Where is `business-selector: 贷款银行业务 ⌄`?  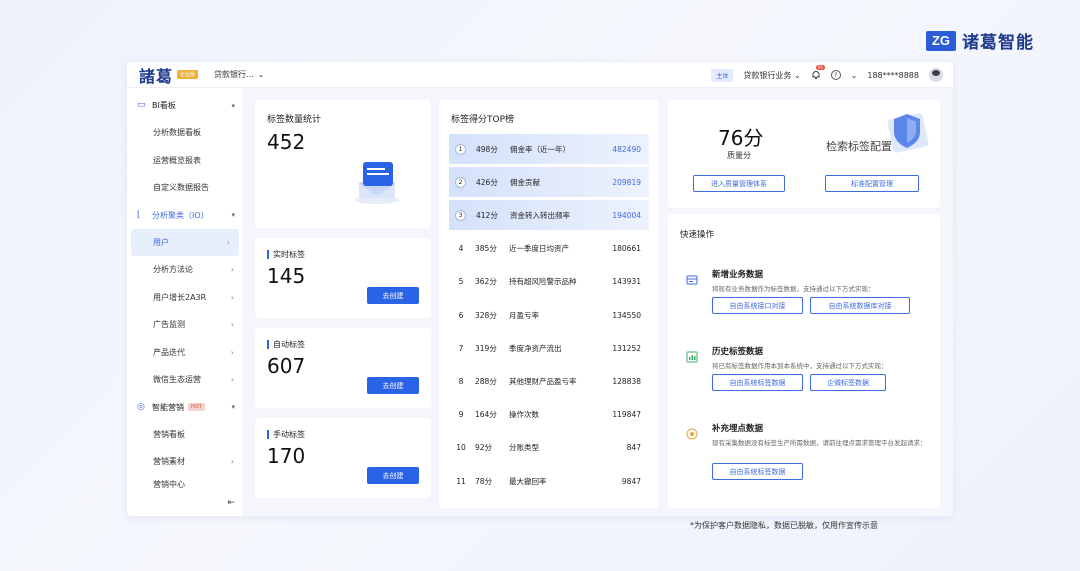 business-selector: 贷款银行业务 ⌄ is located at coordinates (771, 75).